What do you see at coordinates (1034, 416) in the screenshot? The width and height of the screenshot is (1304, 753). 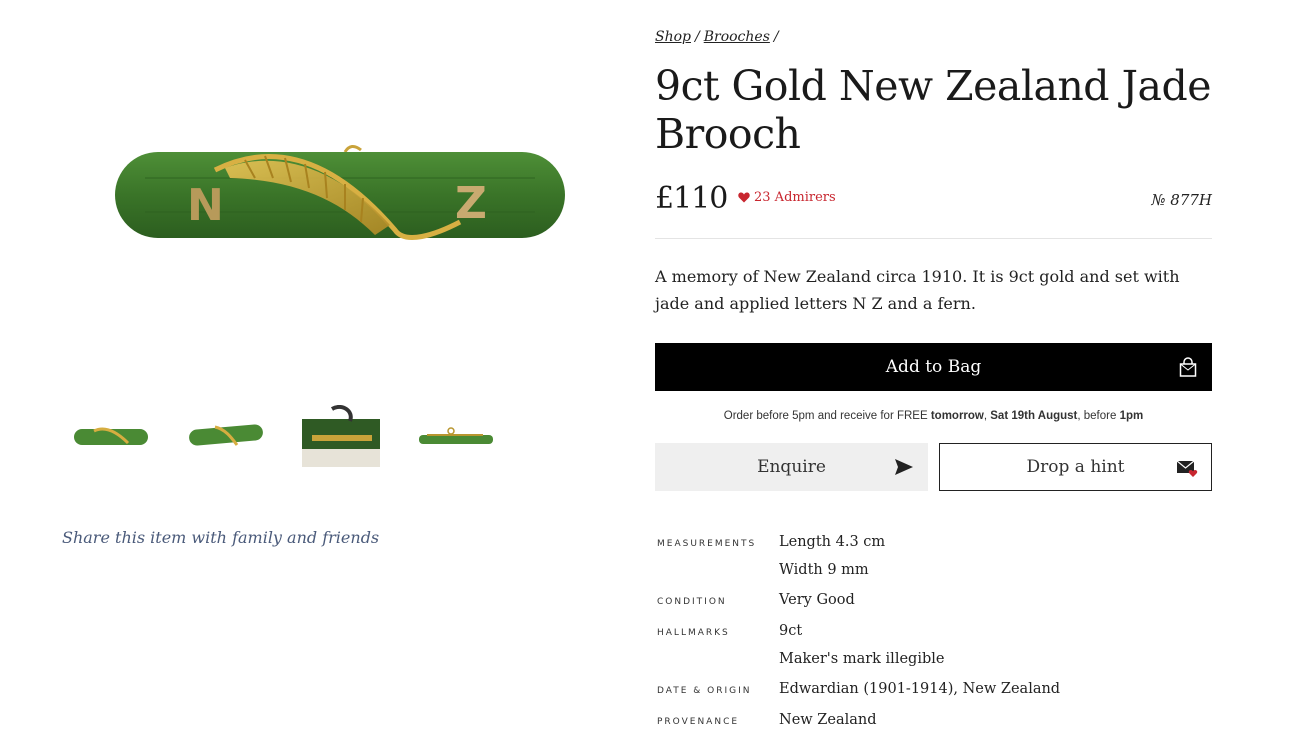 I see `delivery-date: Sat 19th August` at bounding box center [1034, 416].